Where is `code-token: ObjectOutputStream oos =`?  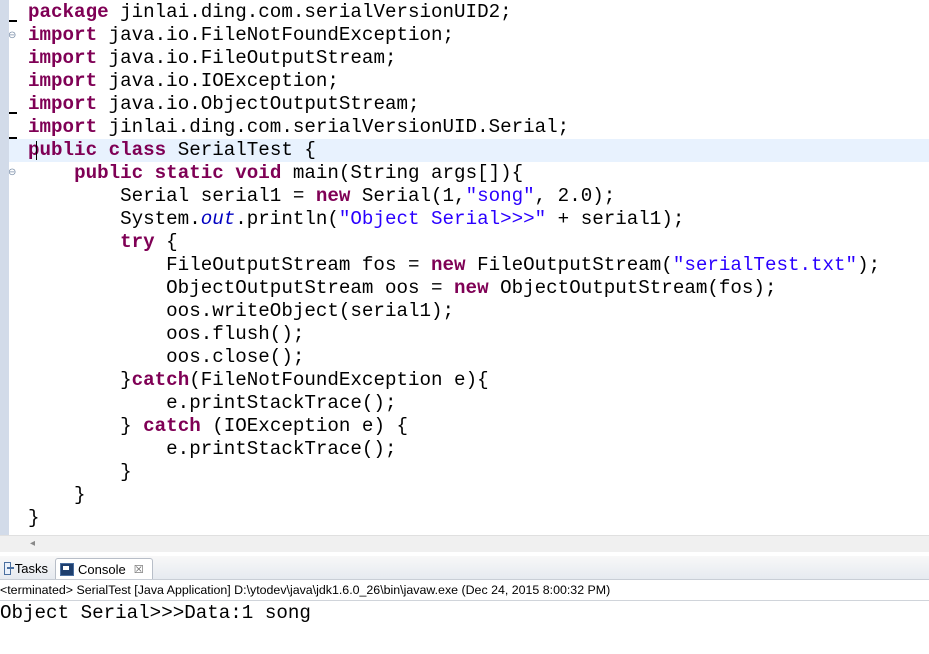
code-token: ObjectOutputStream oos = is located at coordinates (241, 288).